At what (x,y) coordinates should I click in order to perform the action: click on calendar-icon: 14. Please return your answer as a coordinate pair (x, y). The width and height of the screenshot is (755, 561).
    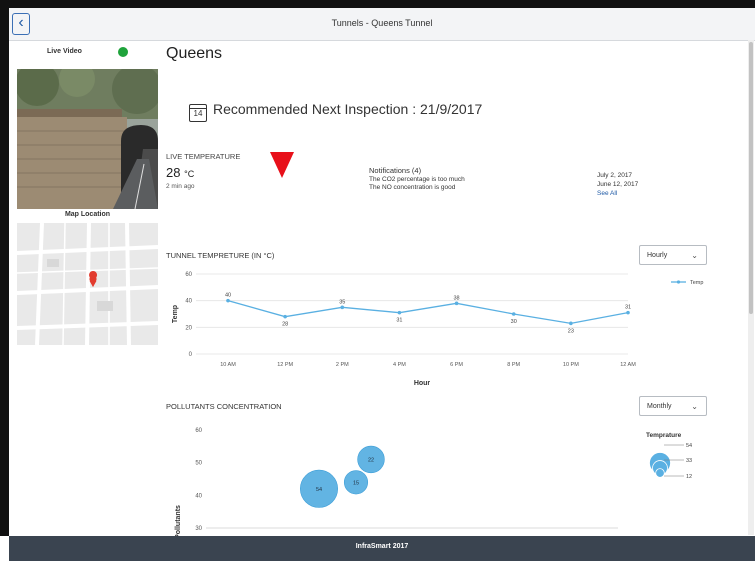
    Looking at the image, I should click on (198, 113).